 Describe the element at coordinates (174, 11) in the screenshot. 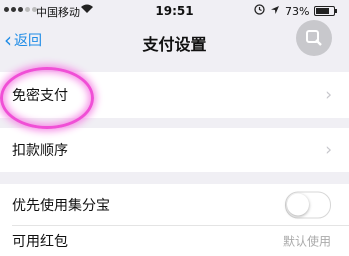

I see `status-bar: 中国移动 19:51 73%` at that location.